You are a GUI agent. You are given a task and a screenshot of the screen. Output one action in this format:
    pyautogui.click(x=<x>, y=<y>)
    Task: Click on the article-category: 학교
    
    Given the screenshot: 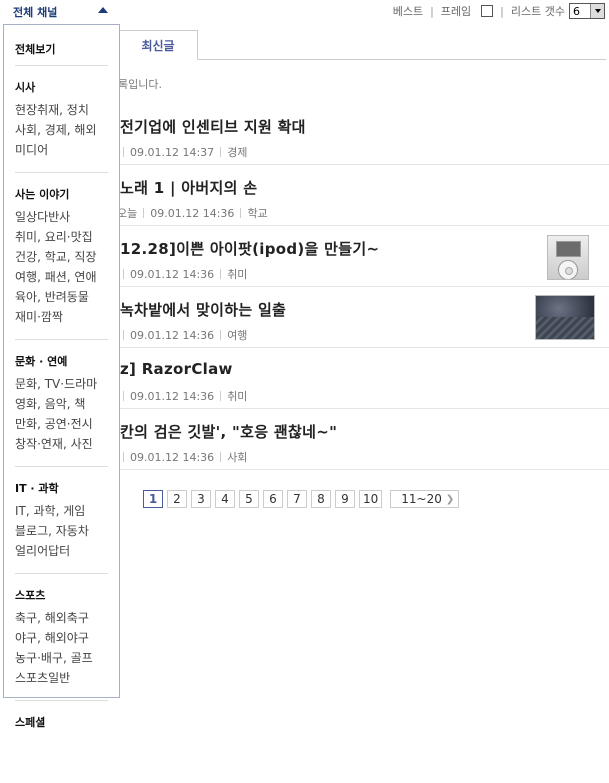 What is the action you would take?
    pyautogui.click(x=257, y=213)
    